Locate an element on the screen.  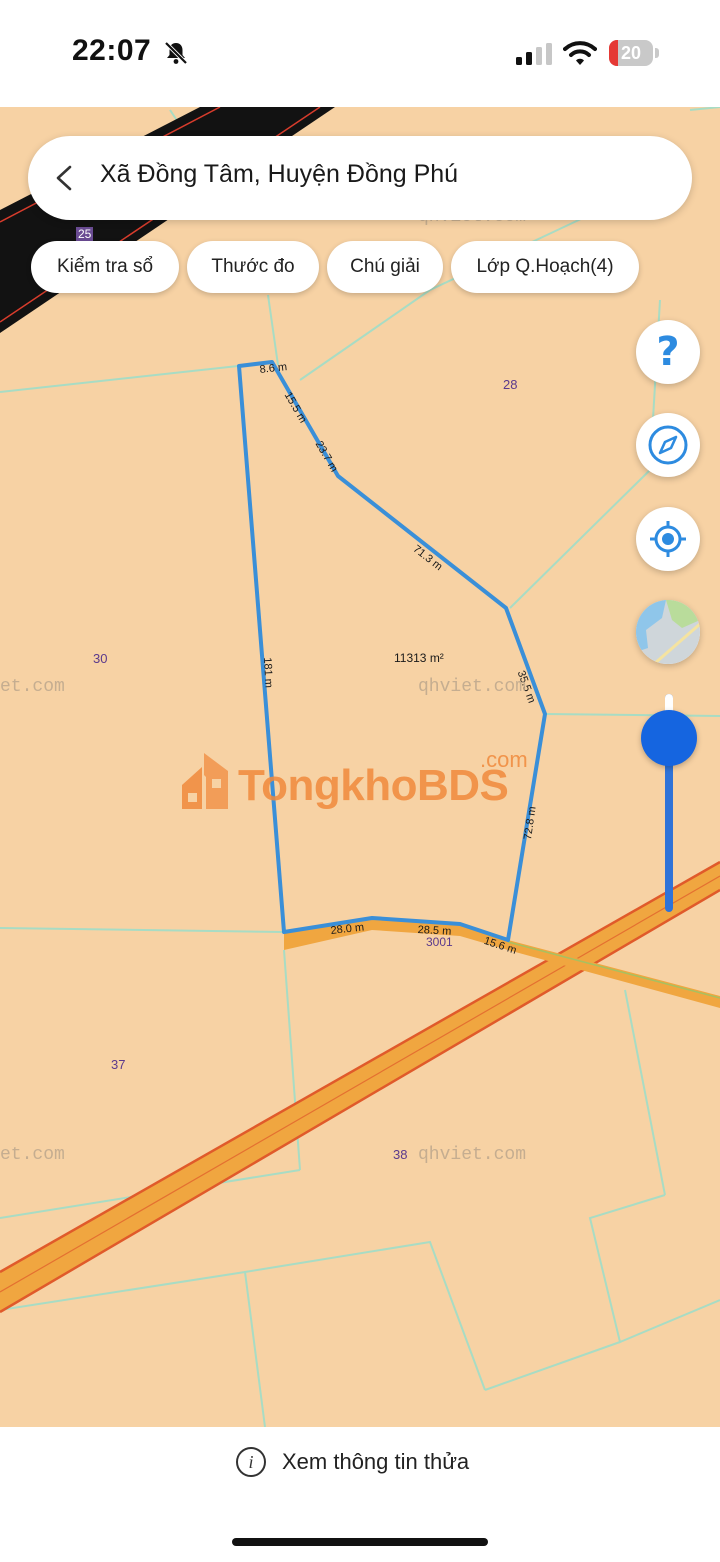
cellular-signal-icon is located at coordinates (534, 54).